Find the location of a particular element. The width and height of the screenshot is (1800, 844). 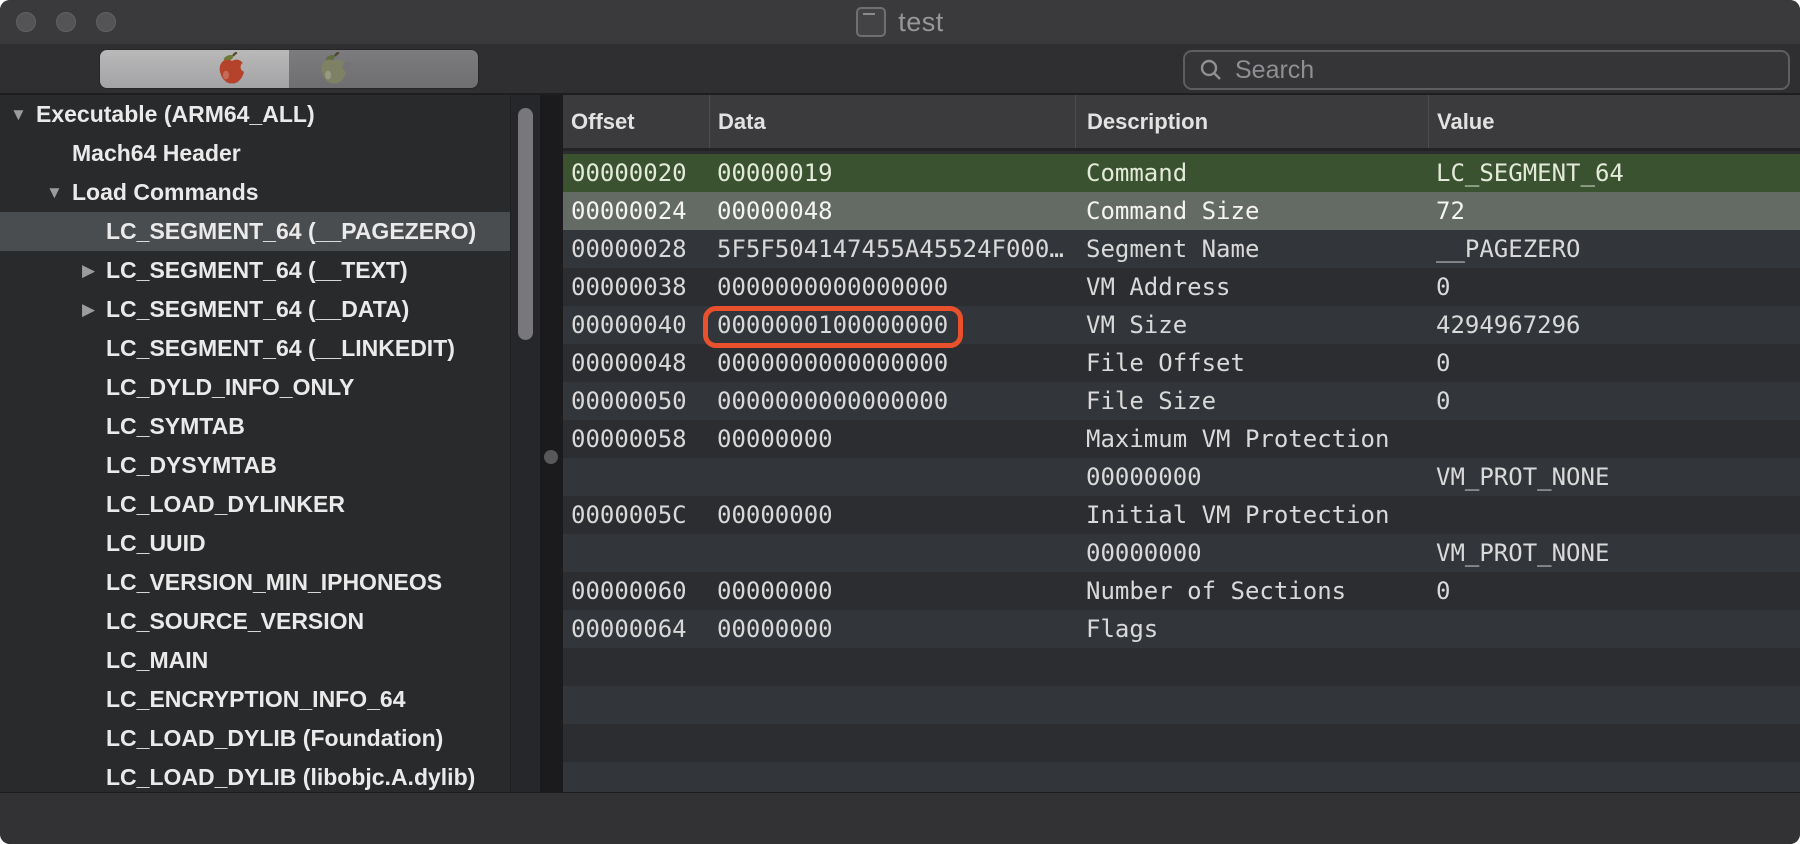

column-header-offset: Offset is located at coordinates (636, 121).